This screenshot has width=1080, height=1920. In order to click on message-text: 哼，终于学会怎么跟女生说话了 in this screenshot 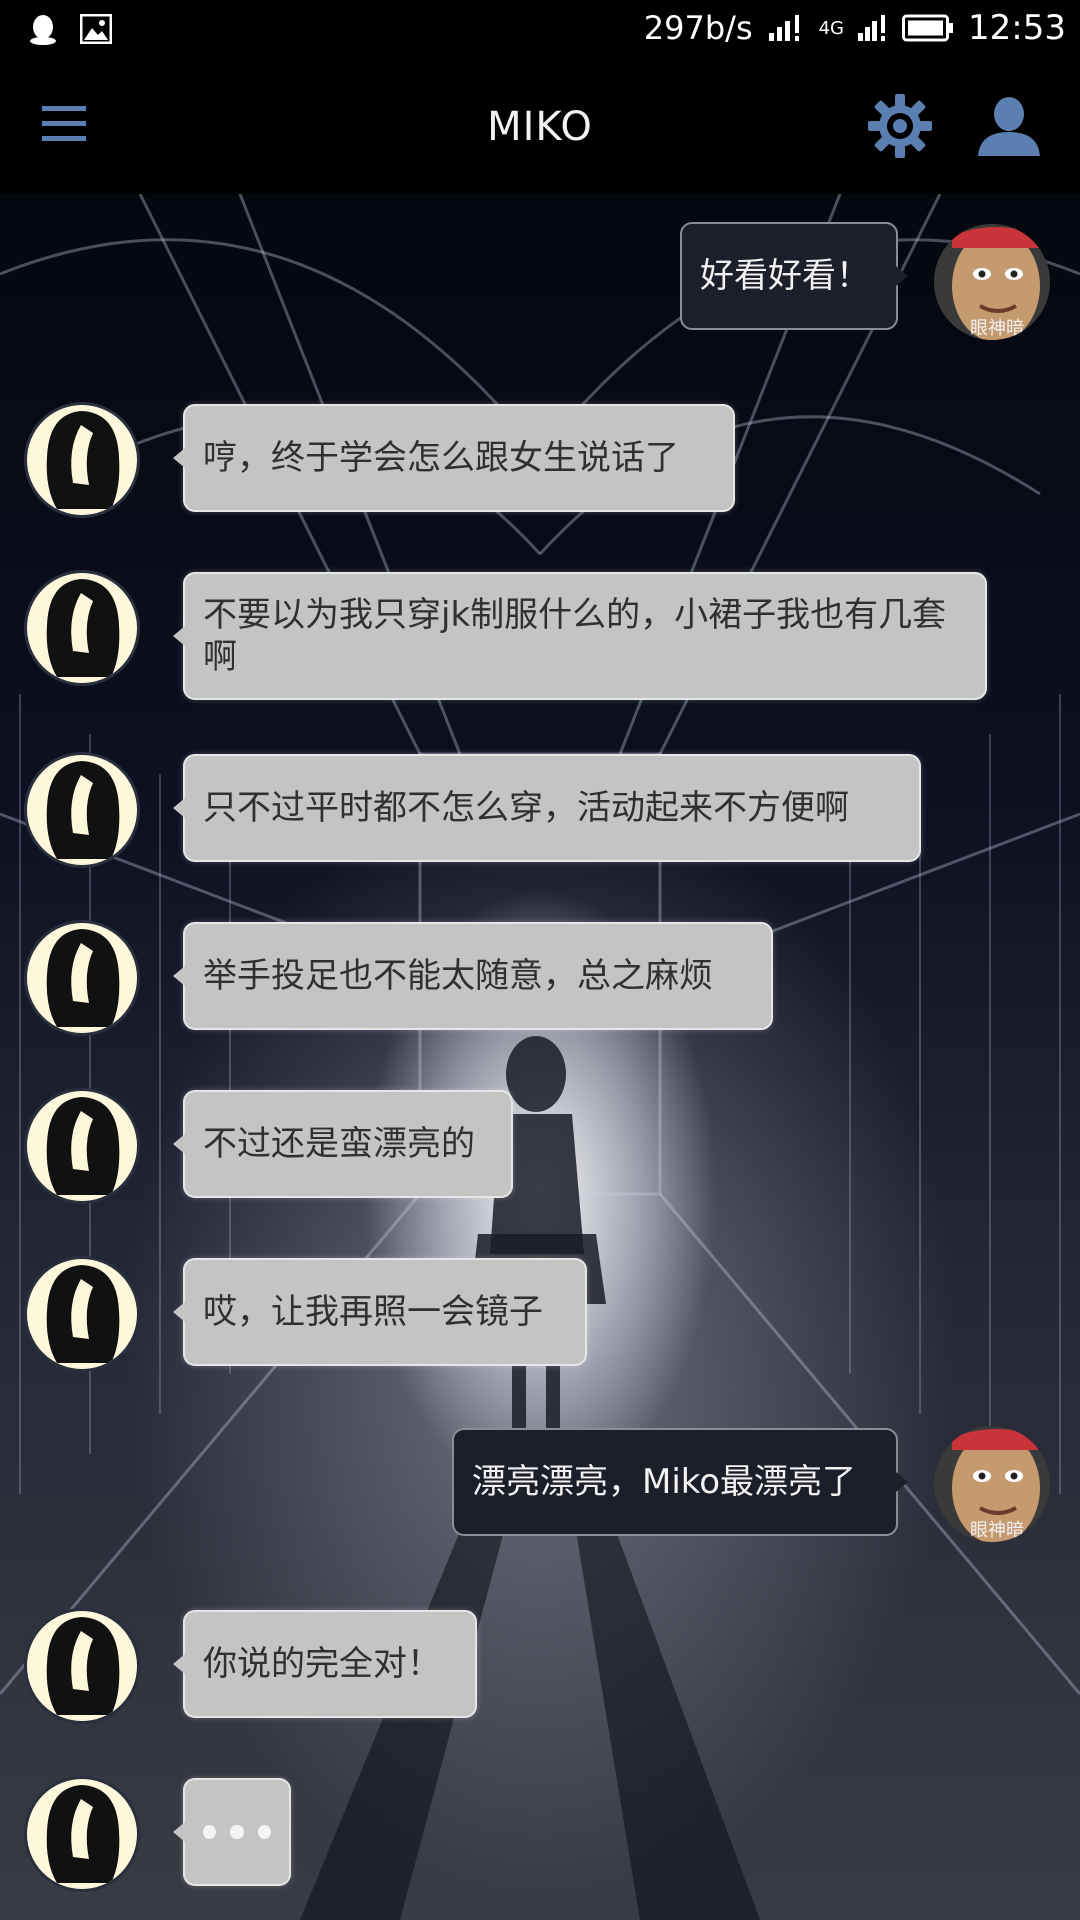, I will do `click(441, 458)`.